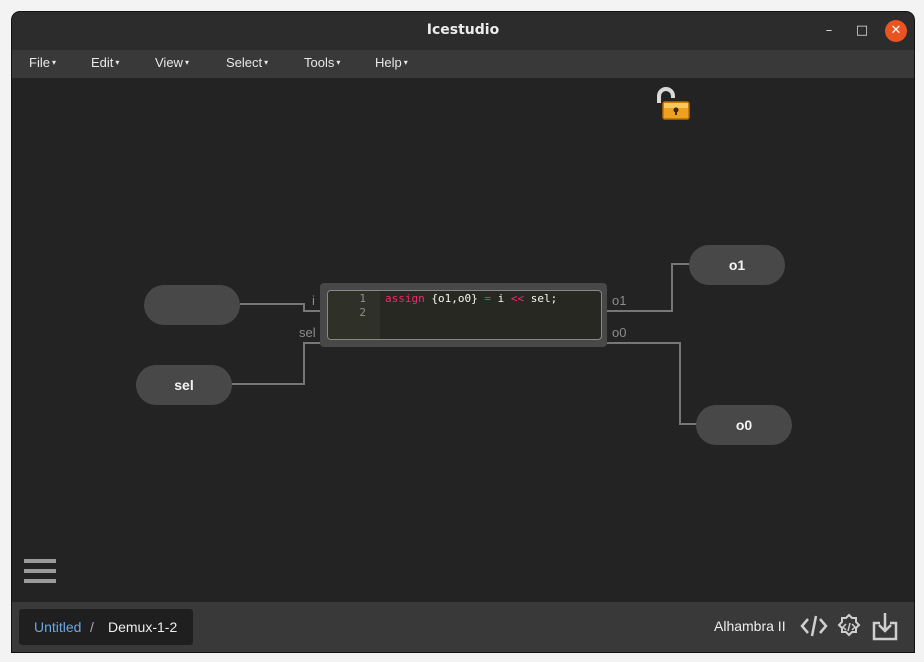 This screenshot has height=662, width=924. Describe the element at coordinates (391, 62) in the screenshot. I see `menu-help: Help ▾` at that location.